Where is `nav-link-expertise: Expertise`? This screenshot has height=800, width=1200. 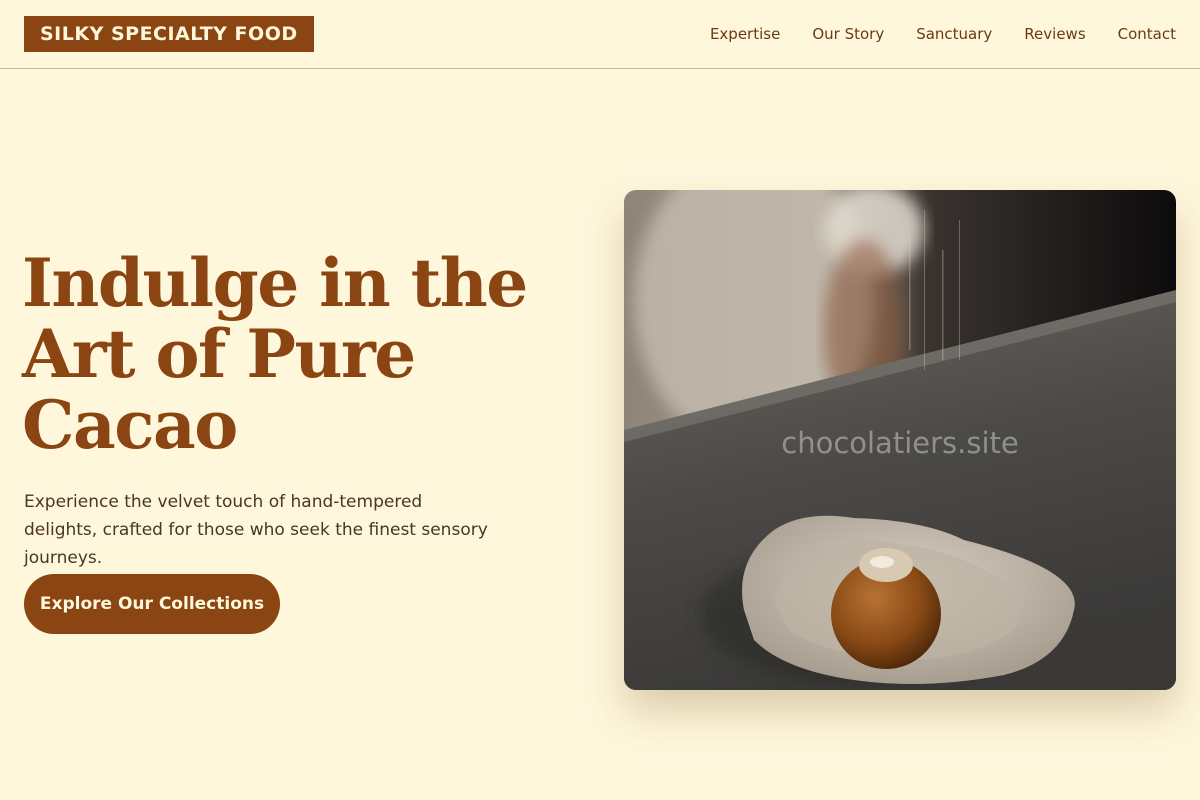
nav-link-expertise: Expertise is located at coordinates (745, 34).